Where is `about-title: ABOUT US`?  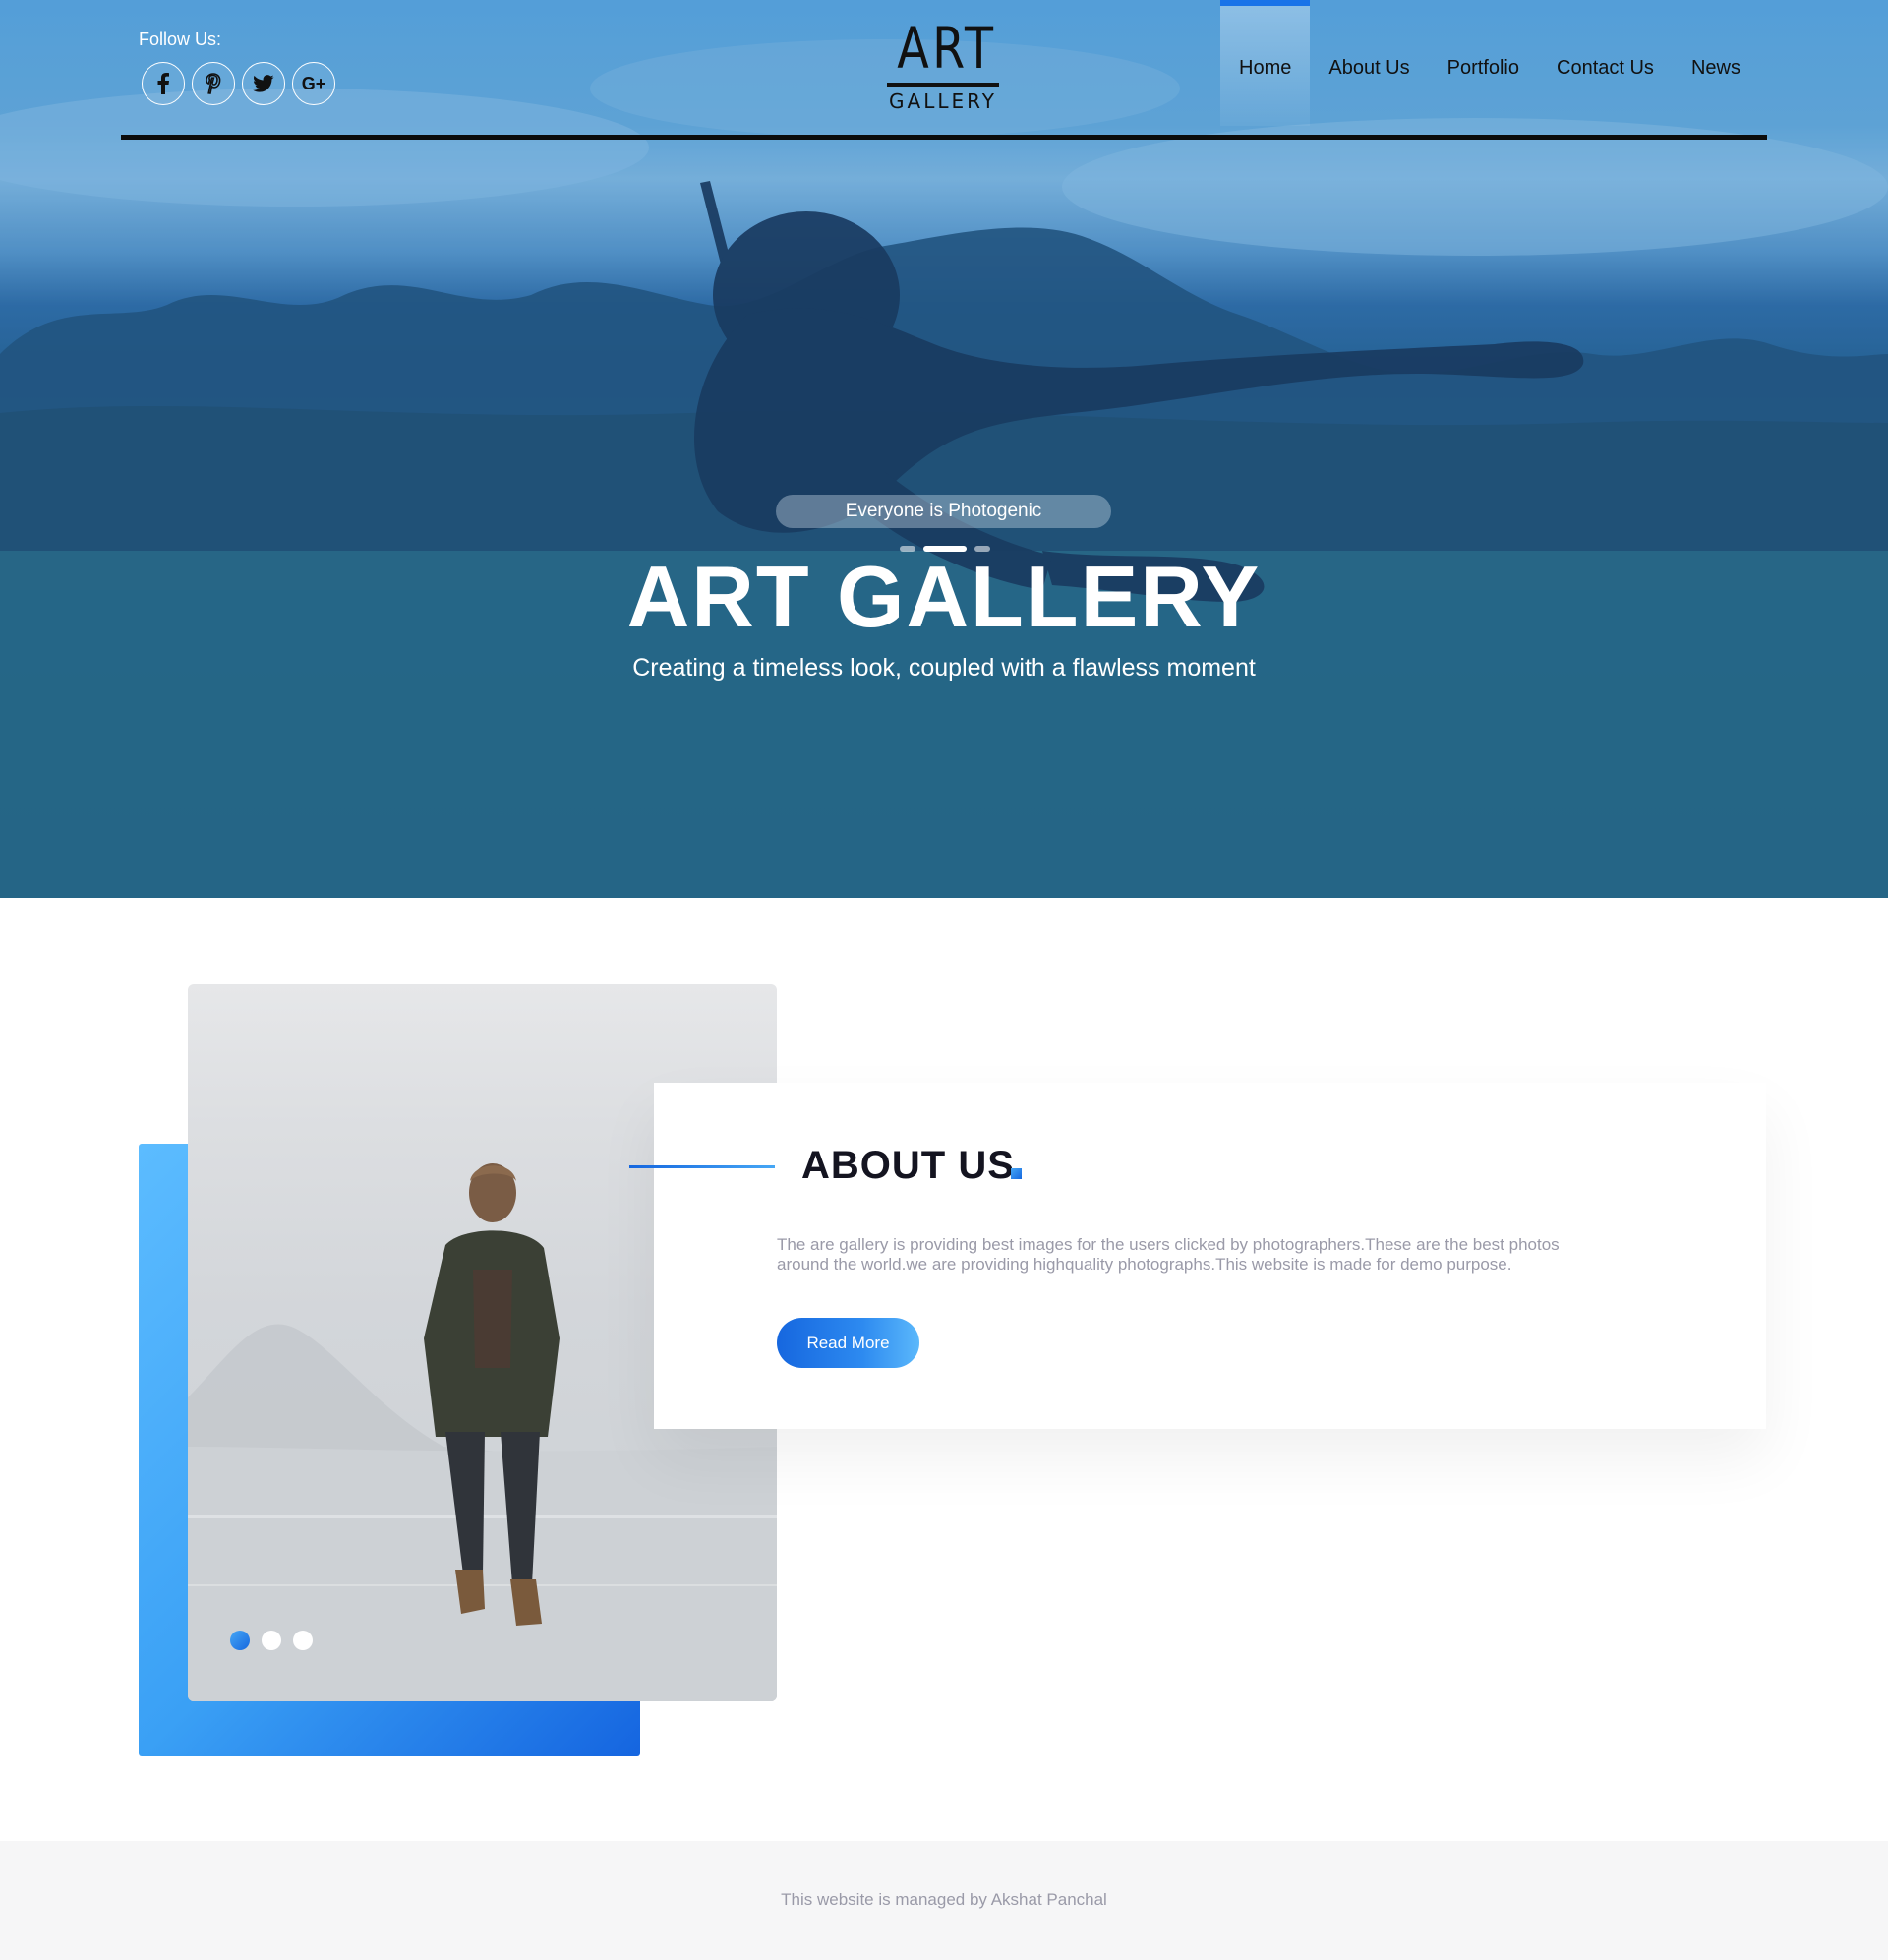 about-title: ABOUT US is located at coordinates (908, 1165).